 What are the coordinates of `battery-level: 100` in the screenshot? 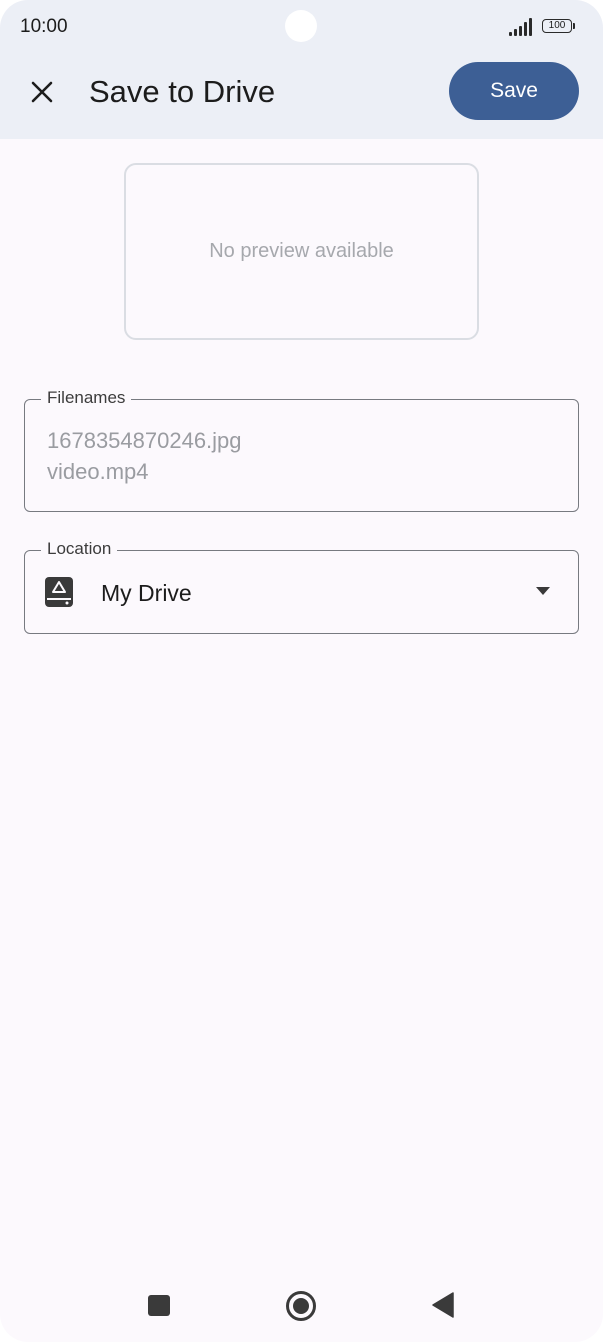 It's located at (557, 26).